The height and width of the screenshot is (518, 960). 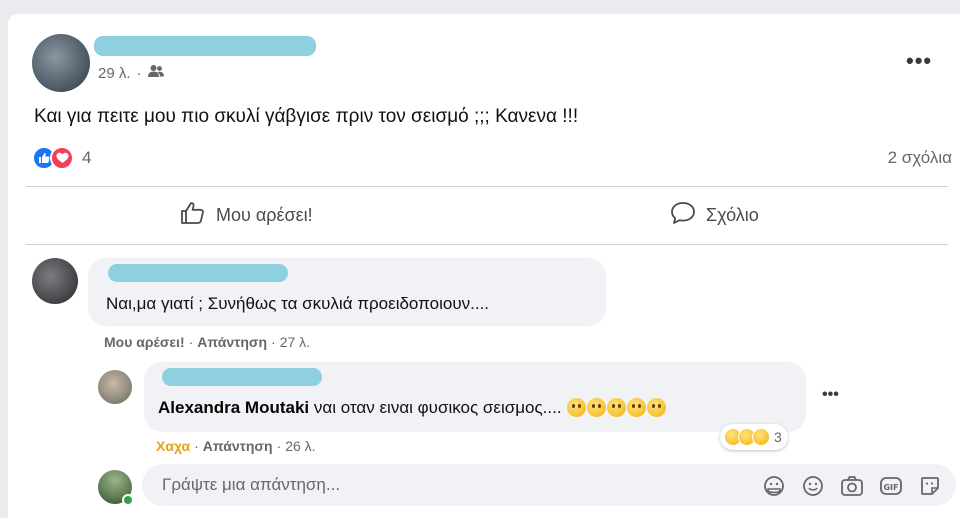 What do you see at coordinates (761, 437) in the screenshot?
I see `haha-reaction-icon` at bounding box center [761, 437].